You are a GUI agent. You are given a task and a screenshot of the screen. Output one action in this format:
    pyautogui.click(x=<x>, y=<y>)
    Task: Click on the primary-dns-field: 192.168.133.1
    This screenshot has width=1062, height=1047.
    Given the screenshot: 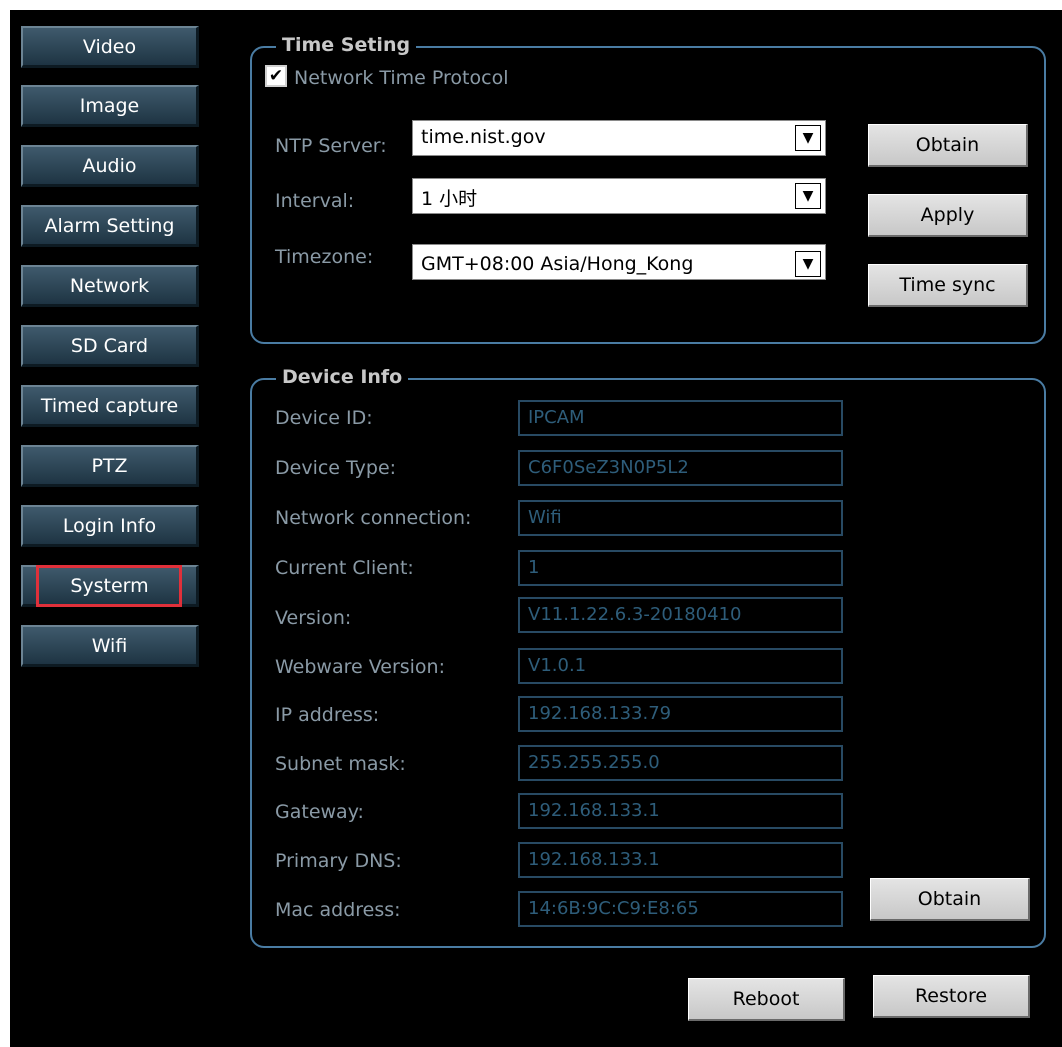 What is the action you would take?
    pyautogui.click(x=680, y=860)
    